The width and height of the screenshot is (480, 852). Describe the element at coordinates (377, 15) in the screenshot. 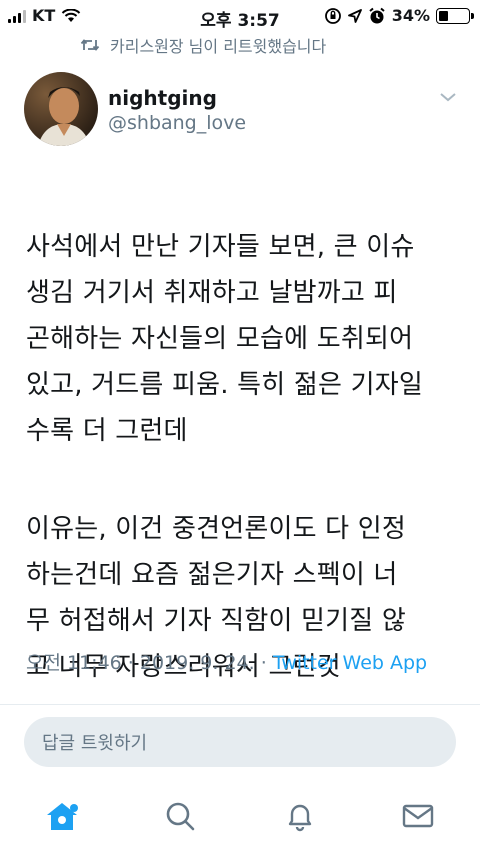

I see `alarm-icon` at that location.